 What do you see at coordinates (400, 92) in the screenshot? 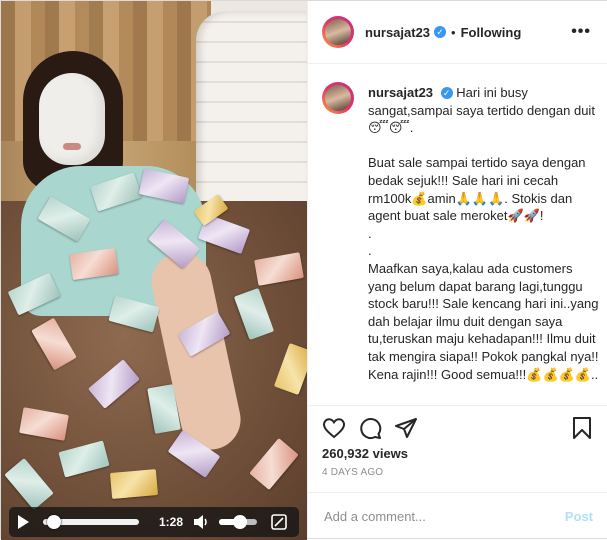
I see `caption-username: nursajat23` at bounding box center [400, 92].